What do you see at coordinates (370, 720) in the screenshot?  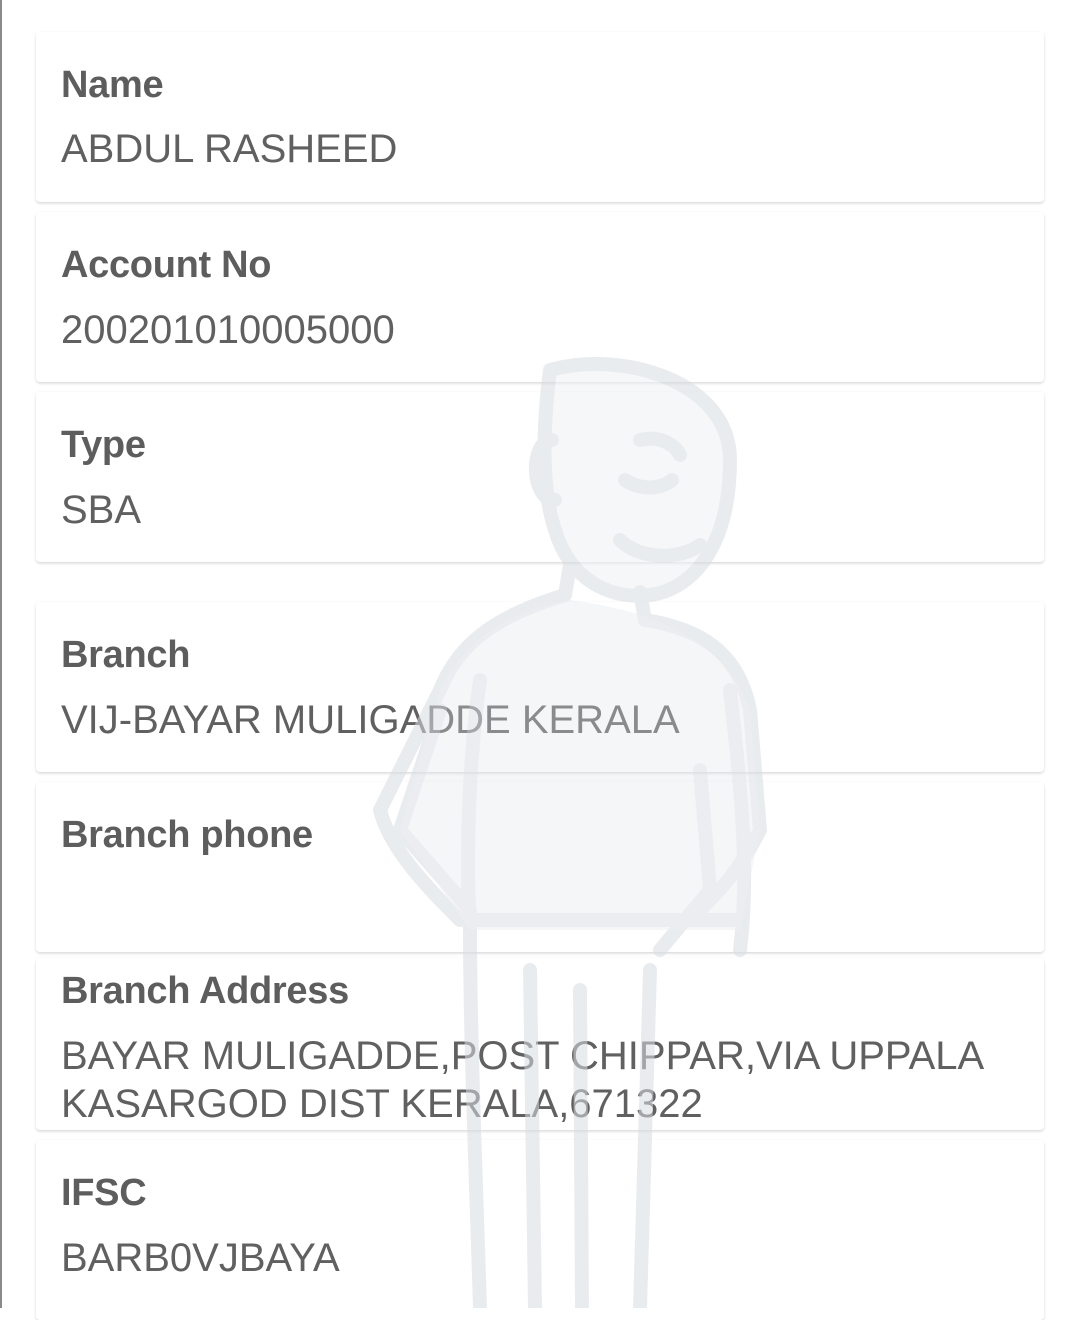 I see `branch-value: VIJ-BAYAR MULIGADDE KERALA` at bounding box center [370, 720].